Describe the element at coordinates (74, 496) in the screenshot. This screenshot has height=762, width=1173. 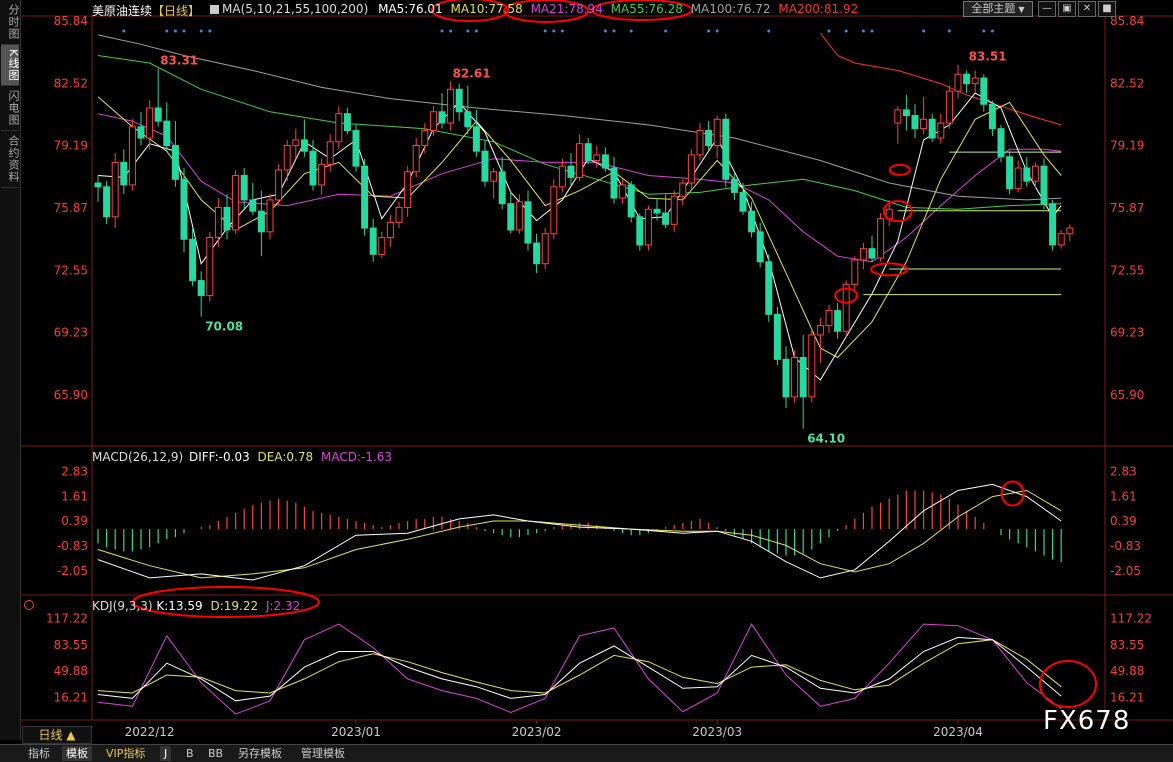
I see `macd-tick-left: 1.61` at that location.